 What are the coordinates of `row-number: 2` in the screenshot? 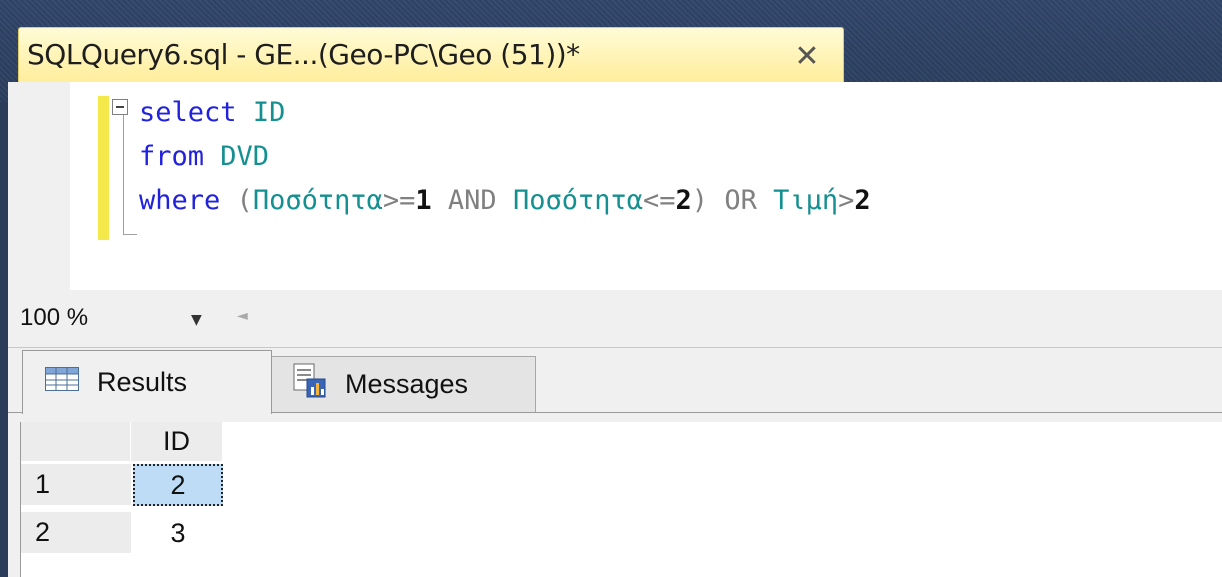 It's located at (76, 533).